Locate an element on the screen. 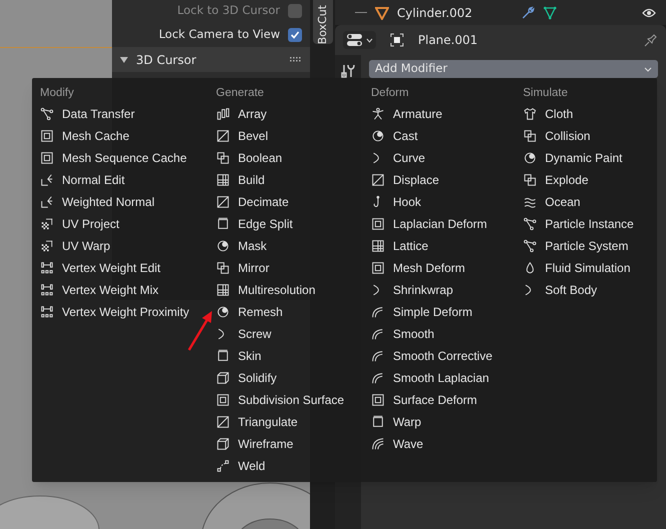  menu-item: Particle System is located at coordinates (575, 246).